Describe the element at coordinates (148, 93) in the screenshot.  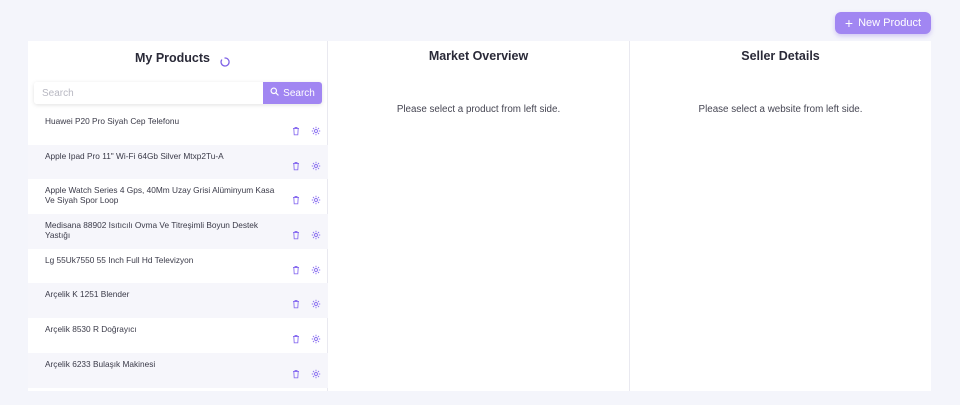
I see `search-input` at that location.